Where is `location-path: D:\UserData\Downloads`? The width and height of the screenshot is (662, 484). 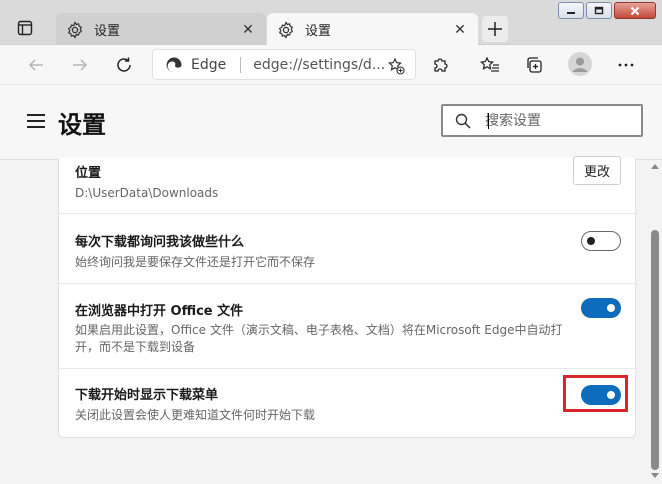 location-path: D:\UserData\Downloads is located at coordinates (147, 193).